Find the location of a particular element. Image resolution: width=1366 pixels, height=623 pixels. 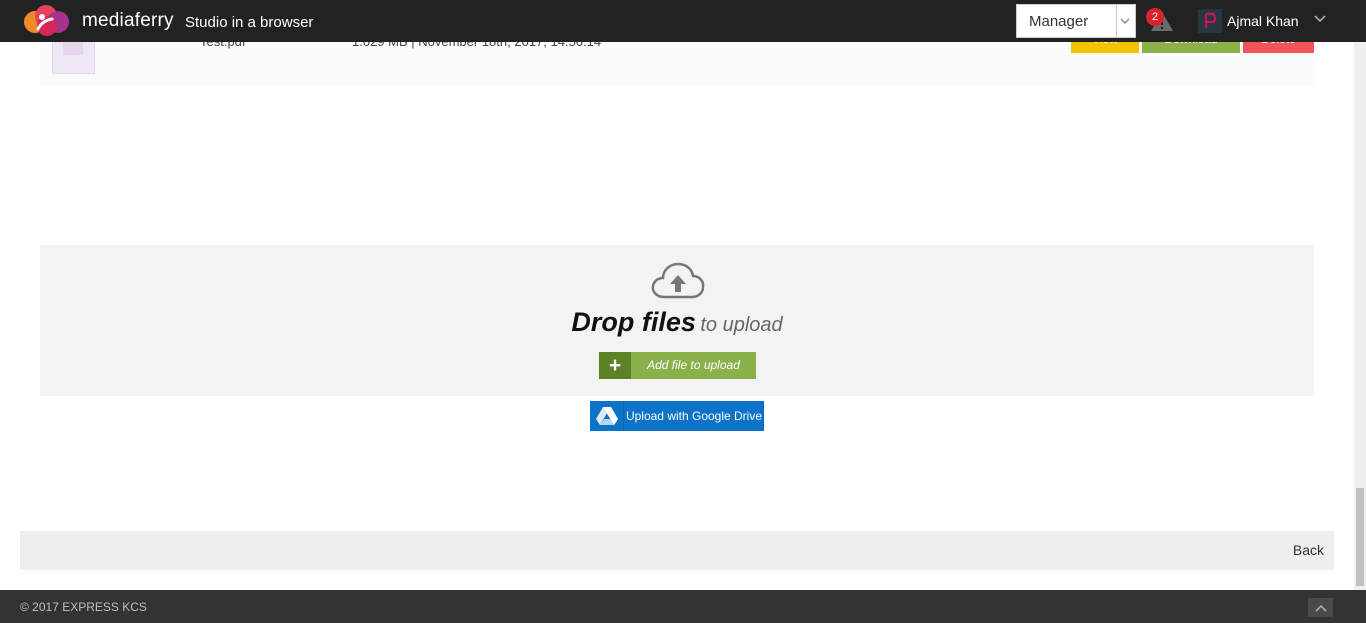

mediaferry-logo is located at coordinates (48, 21).